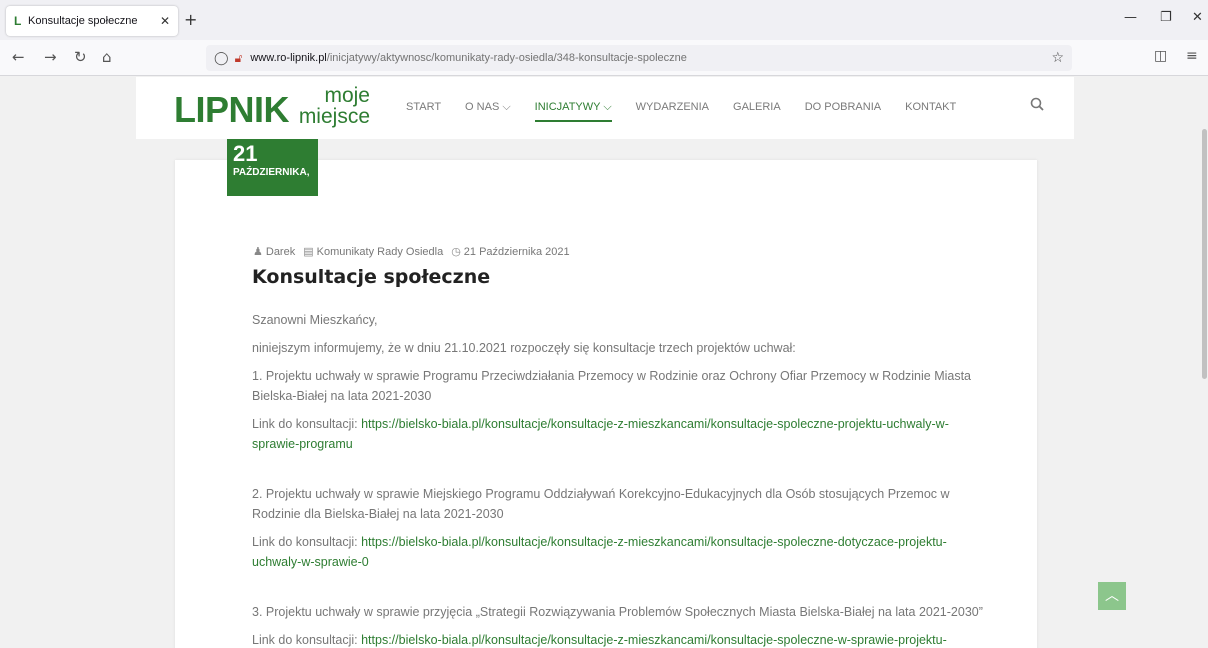 This screenshot has height=648, width=1208. I want to click on logo-tagline: moje miejsce, so click(328, 106).